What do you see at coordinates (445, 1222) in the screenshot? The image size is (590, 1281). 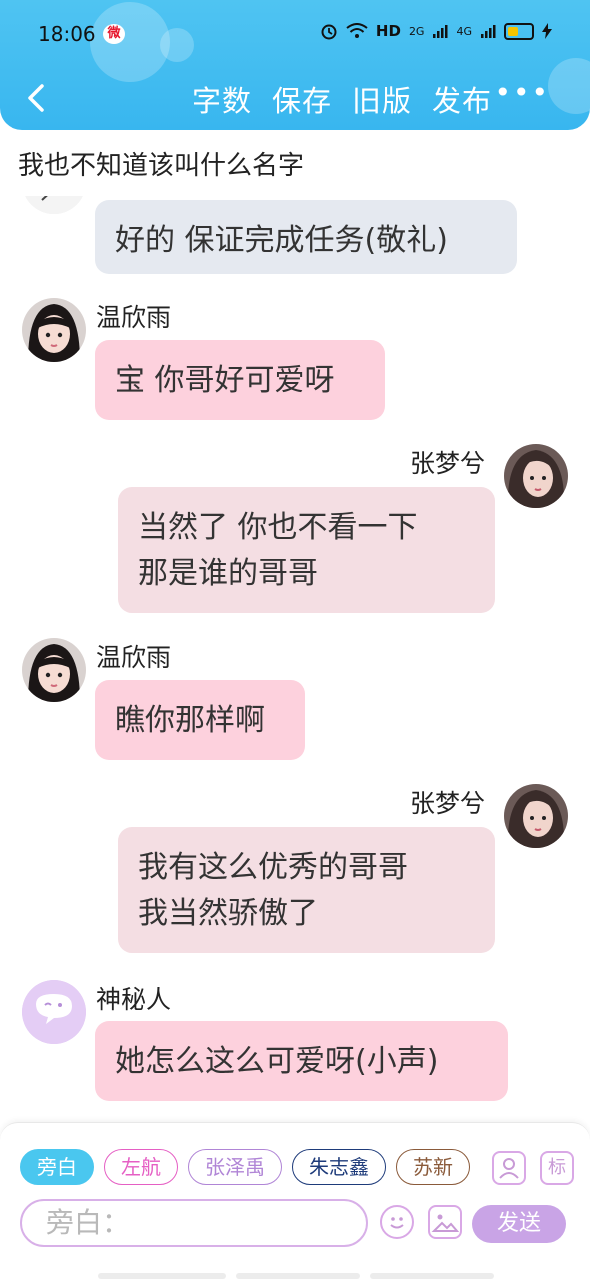 I see `image-icon` at bounding box center [445, 1222].